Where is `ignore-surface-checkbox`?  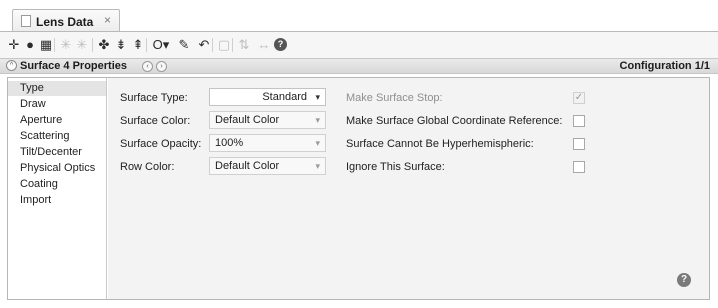 ignore-surface-checkbox is located at coordinates (579, 167).